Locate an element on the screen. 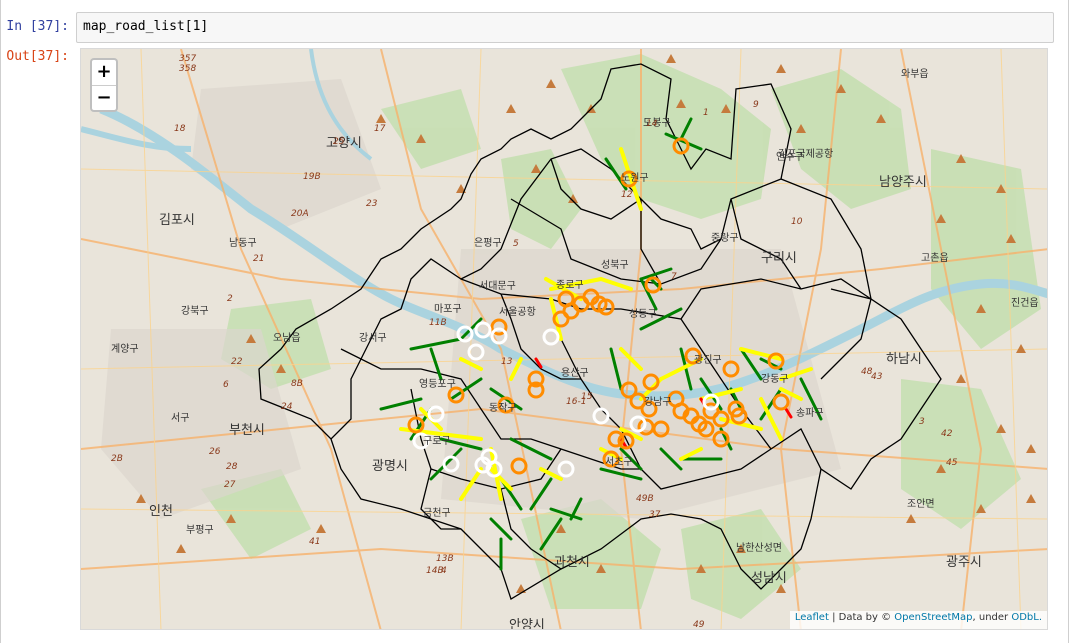  place-label: 남한산성면 is located at coordinates (759, 548).